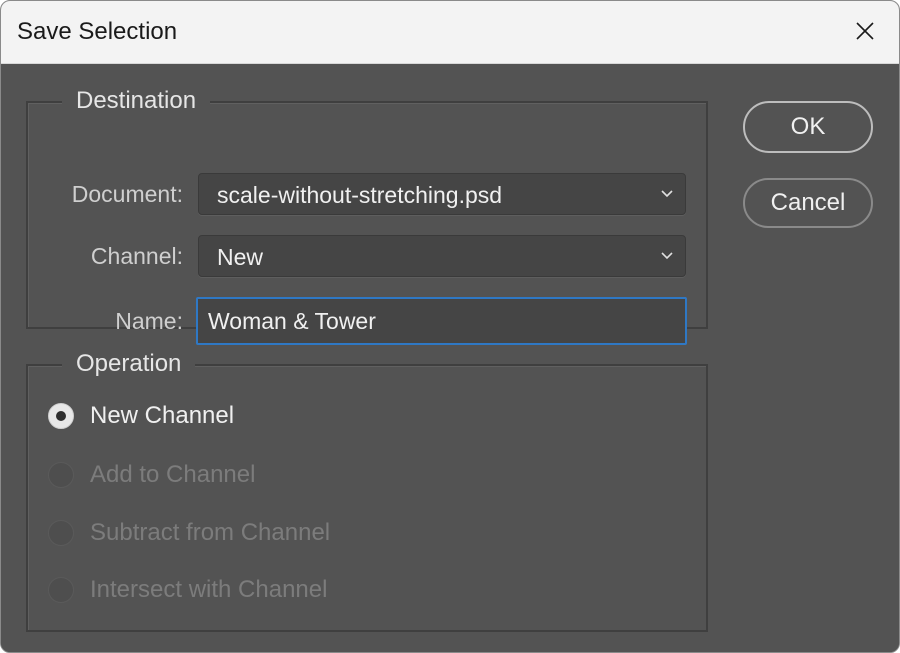 The image size is (900, 653). I want to click on channel-label: Channel:, so click(136, 256).